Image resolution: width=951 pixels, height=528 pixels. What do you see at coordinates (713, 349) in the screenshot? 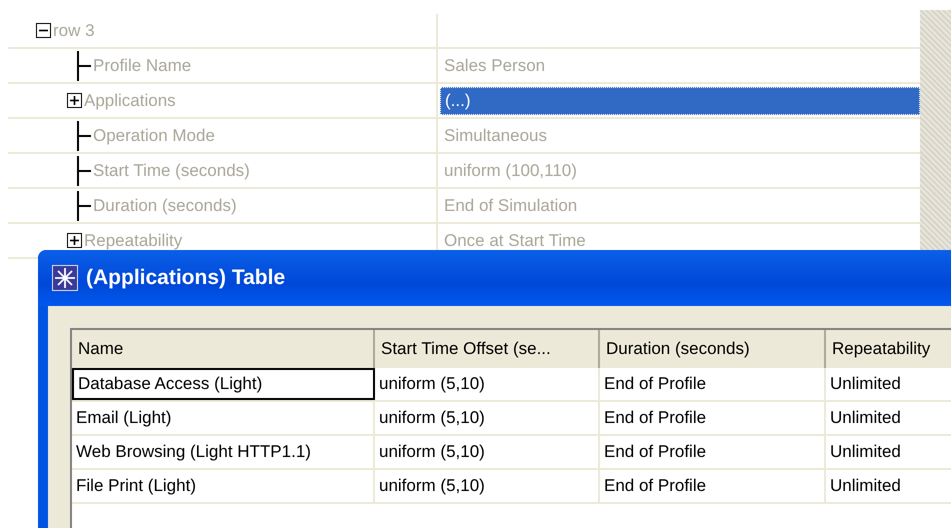
I see `column-header: Duration (seconds)` at bounding box center [713, 349].